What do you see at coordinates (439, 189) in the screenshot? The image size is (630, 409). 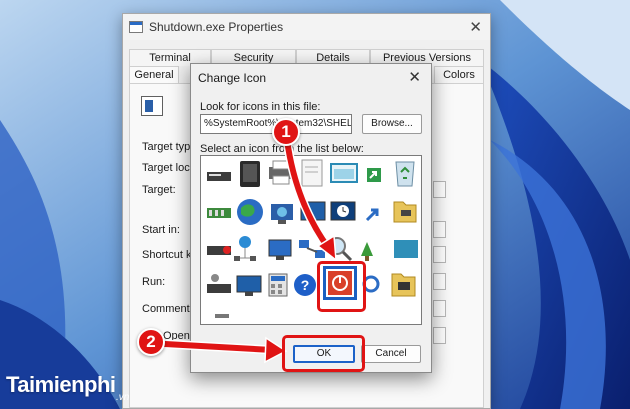 I see `target-field-edge` at bounding box center [439, 189].